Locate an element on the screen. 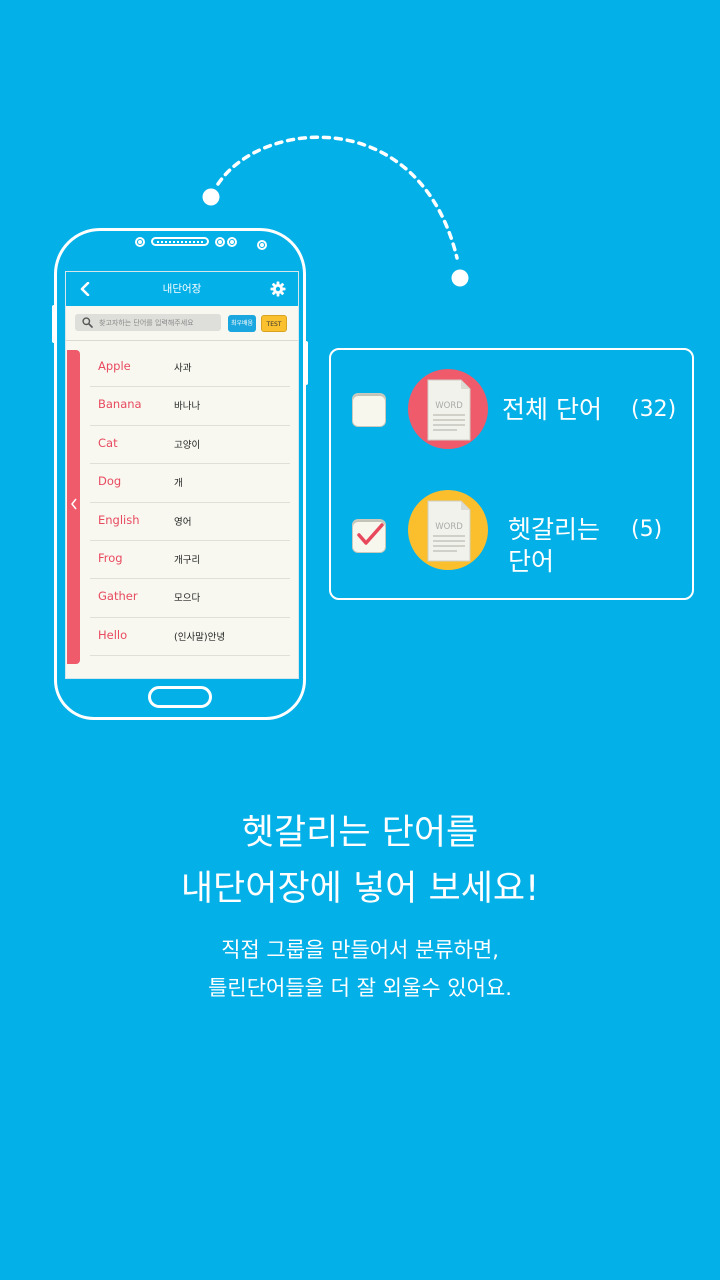 The height and width of the screenshot is (1280, 720). word-korean: (인사말)안녕 is located at coordinates (200, 637).